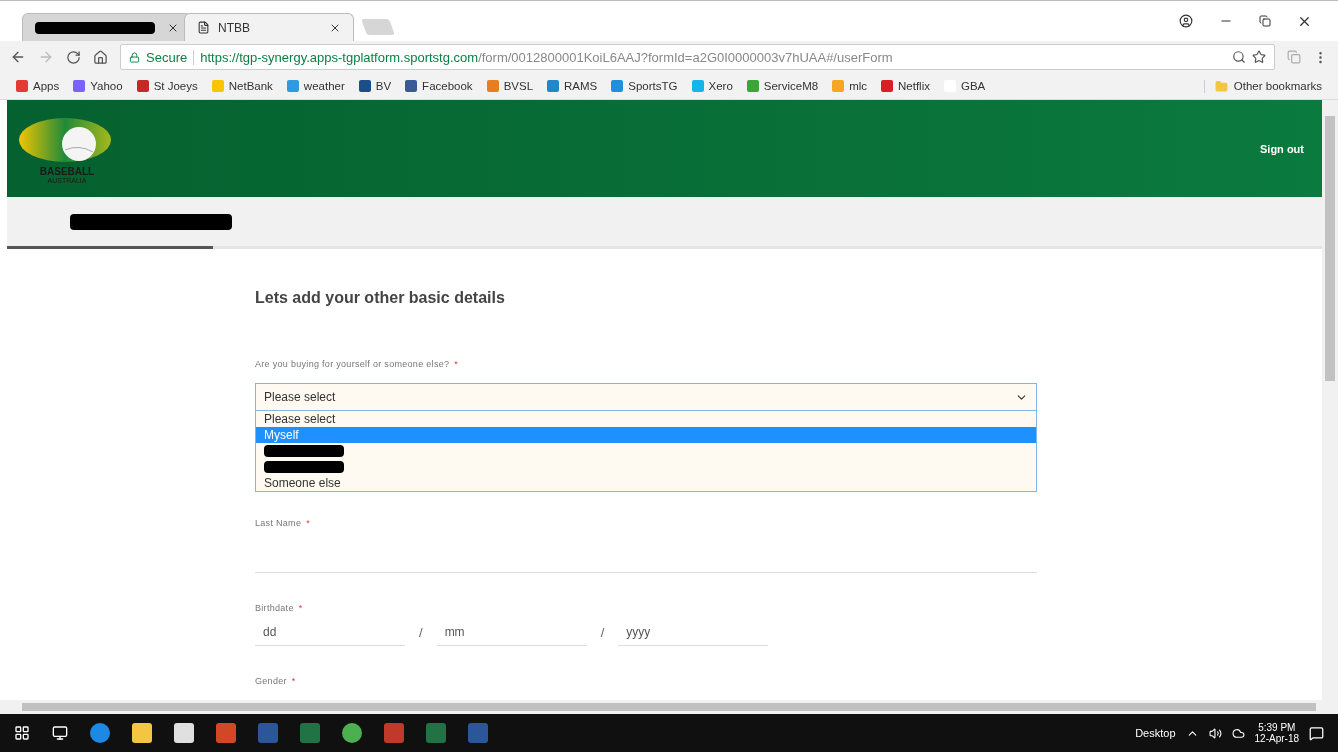  I want to click on back-icon, so click(18, 57).